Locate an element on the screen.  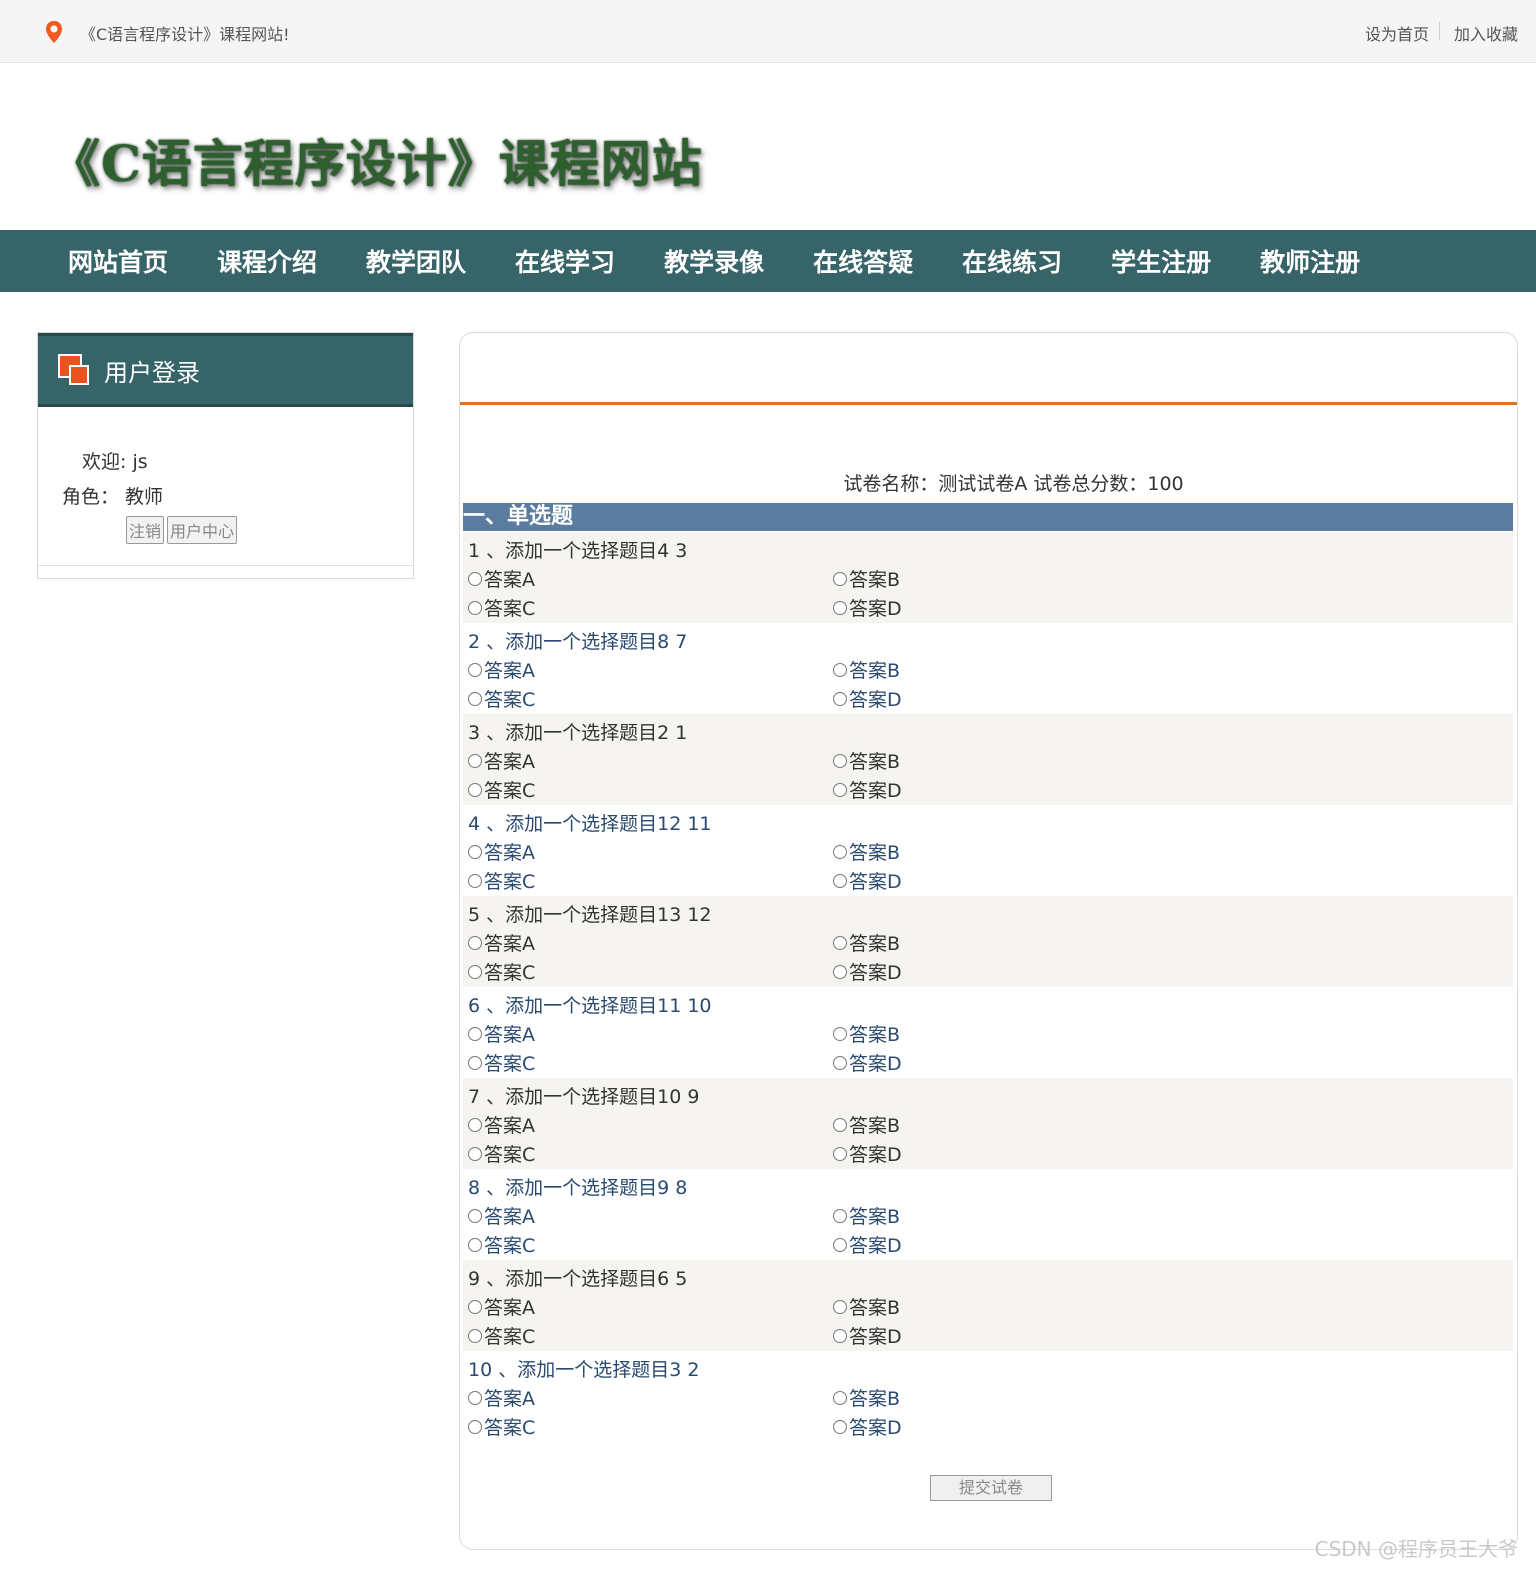
user-login-icon is located at coordinates (74, 370).